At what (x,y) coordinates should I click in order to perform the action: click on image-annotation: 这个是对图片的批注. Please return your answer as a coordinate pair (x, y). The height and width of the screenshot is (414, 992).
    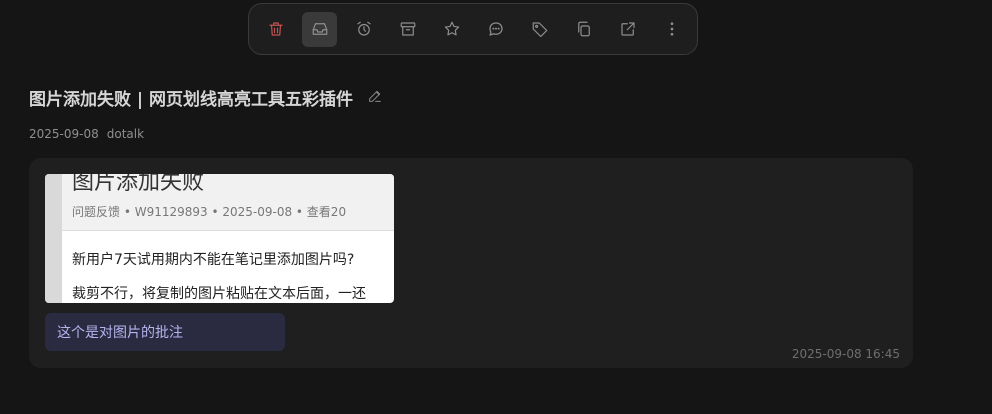
    Looking at the image, I should click on (165, 332).